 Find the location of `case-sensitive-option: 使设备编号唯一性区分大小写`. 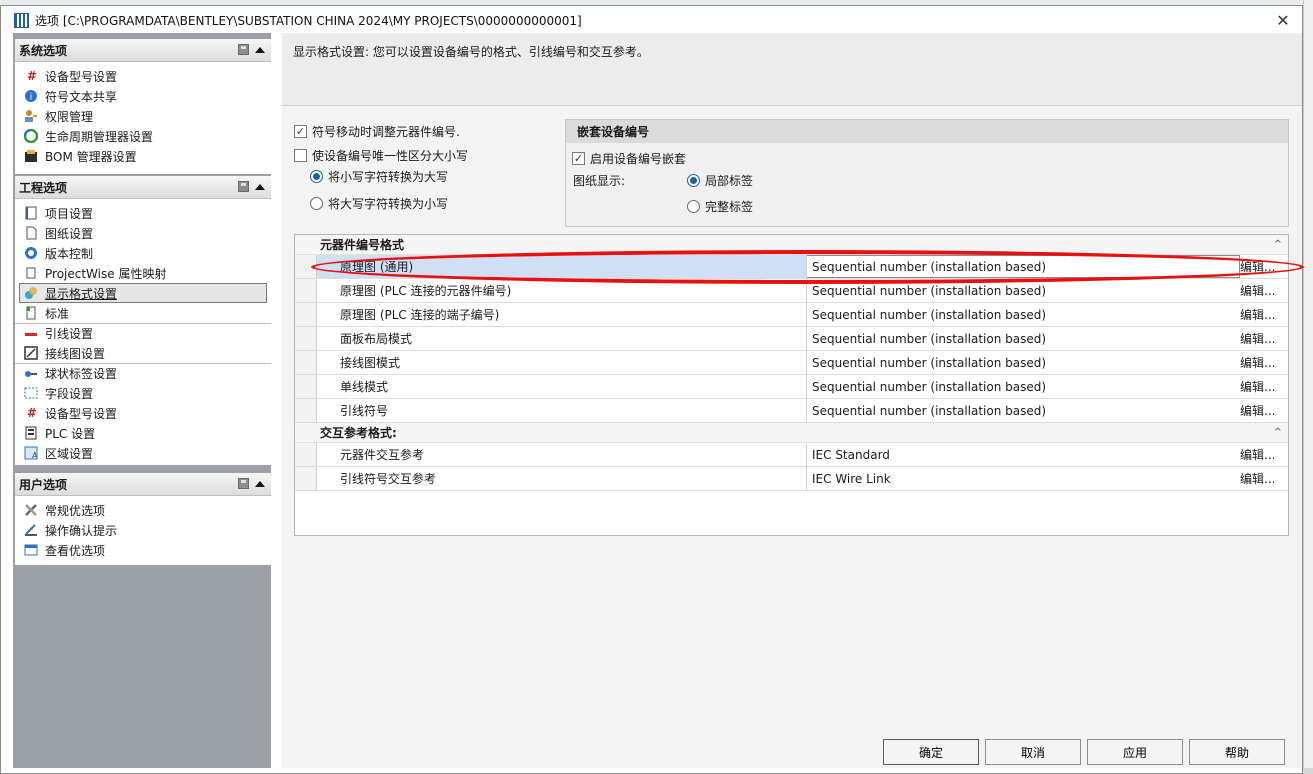

case-sensitive-option: 使设备编号唯一性区分大小写 is located at coordinates (381, 155).